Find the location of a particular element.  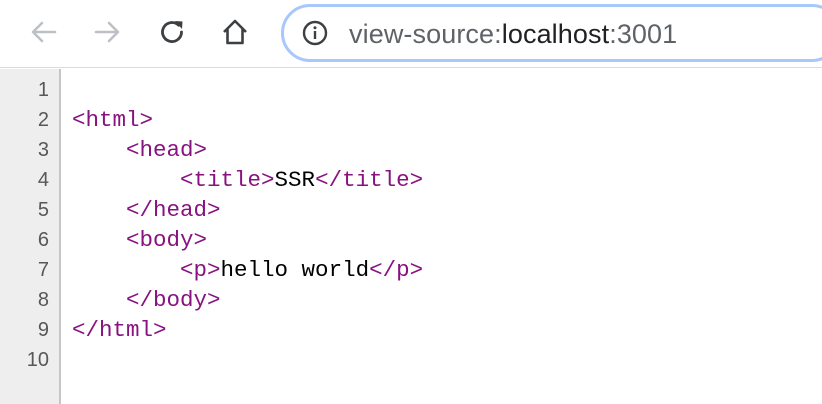

code-open-tag: <p> is located at coordinates (200, 270).